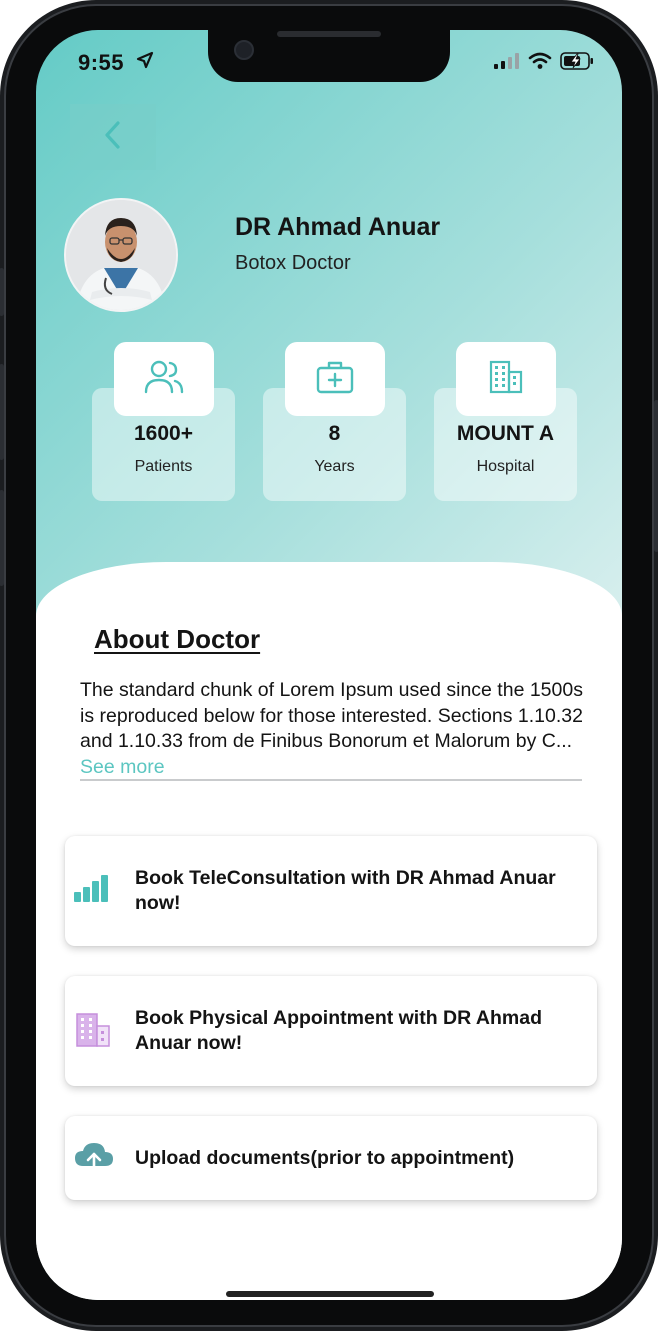  What do you see at coordinates (145, 62) in the screenshot?
I see `location-arrow-icon` at bounding box center [145, 62].